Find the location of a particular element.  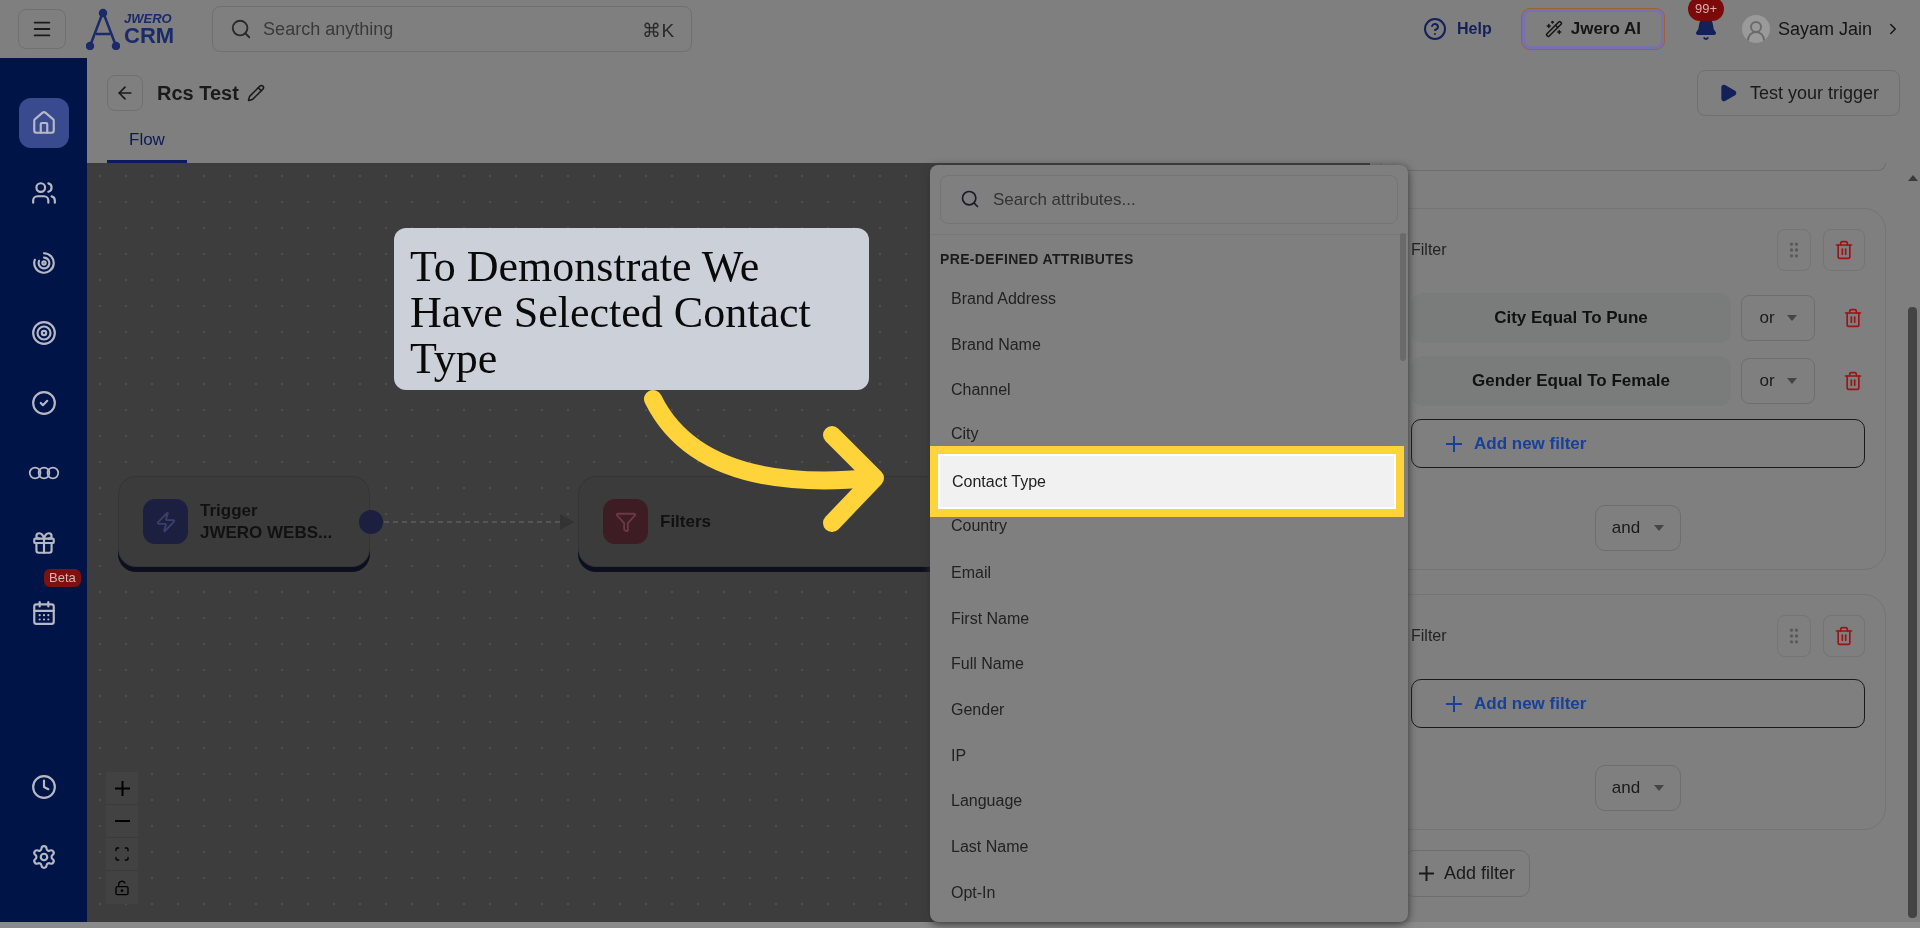

home-icon is located at coordinates (43, 123).